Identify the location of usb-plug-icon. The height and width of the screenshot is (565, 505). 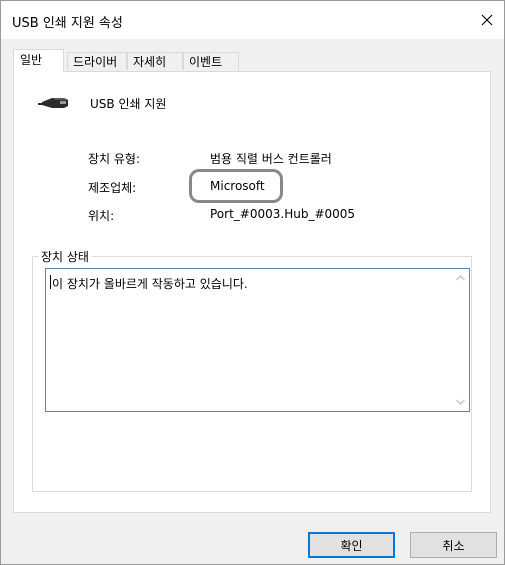
(53, 103).